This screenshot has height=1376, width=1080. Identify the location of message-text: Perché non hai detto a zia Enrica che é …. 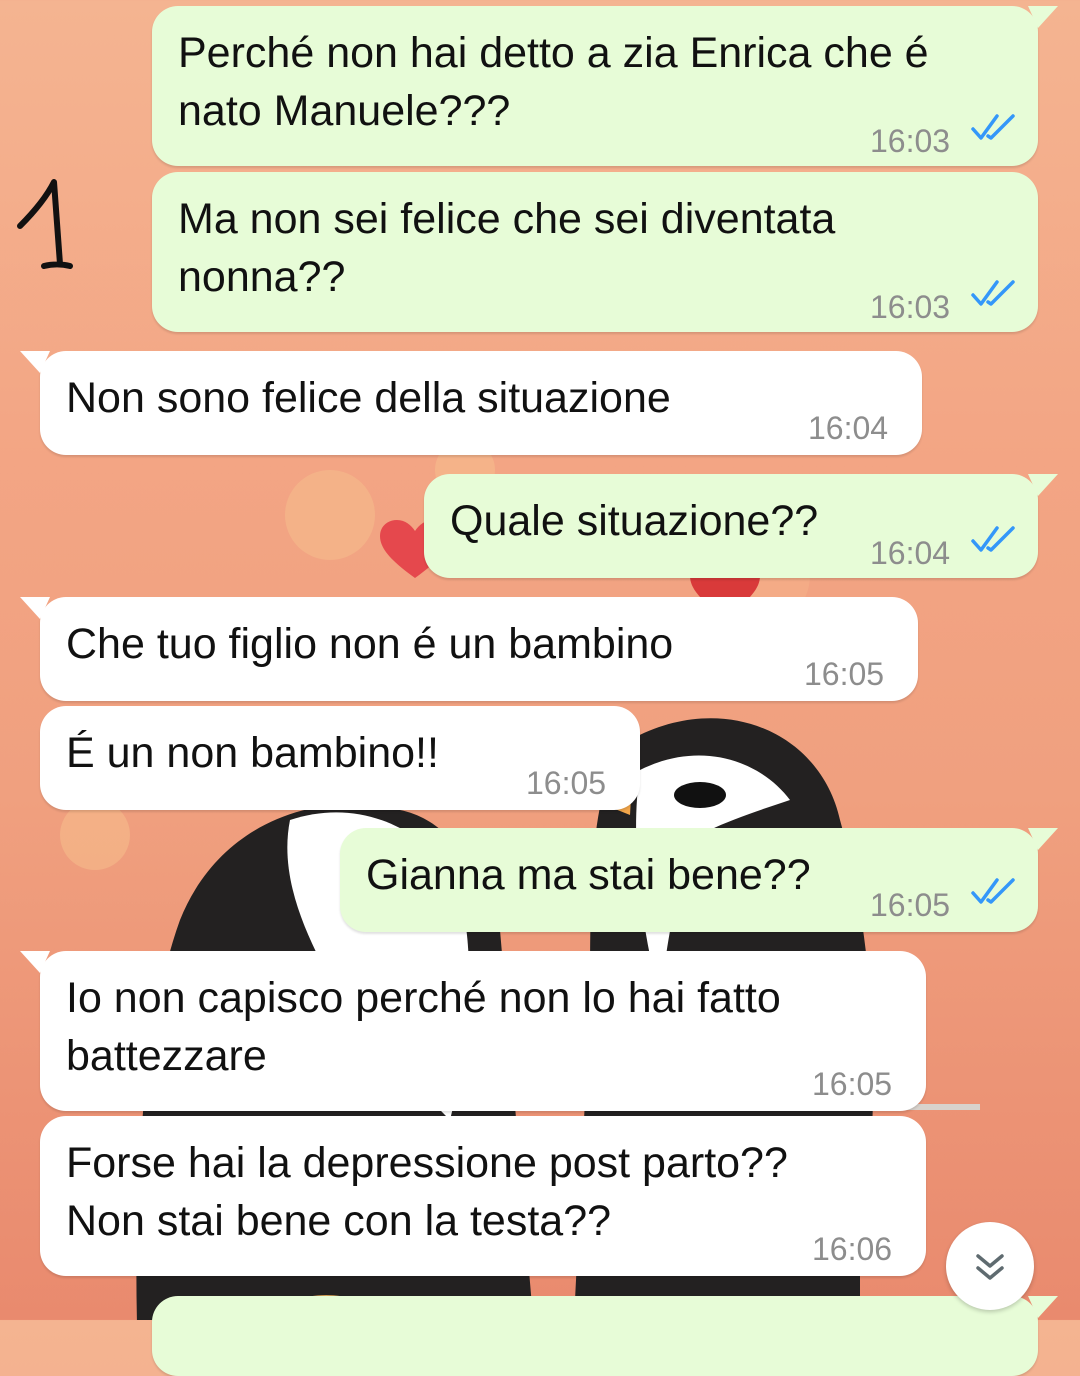
(553, 82).